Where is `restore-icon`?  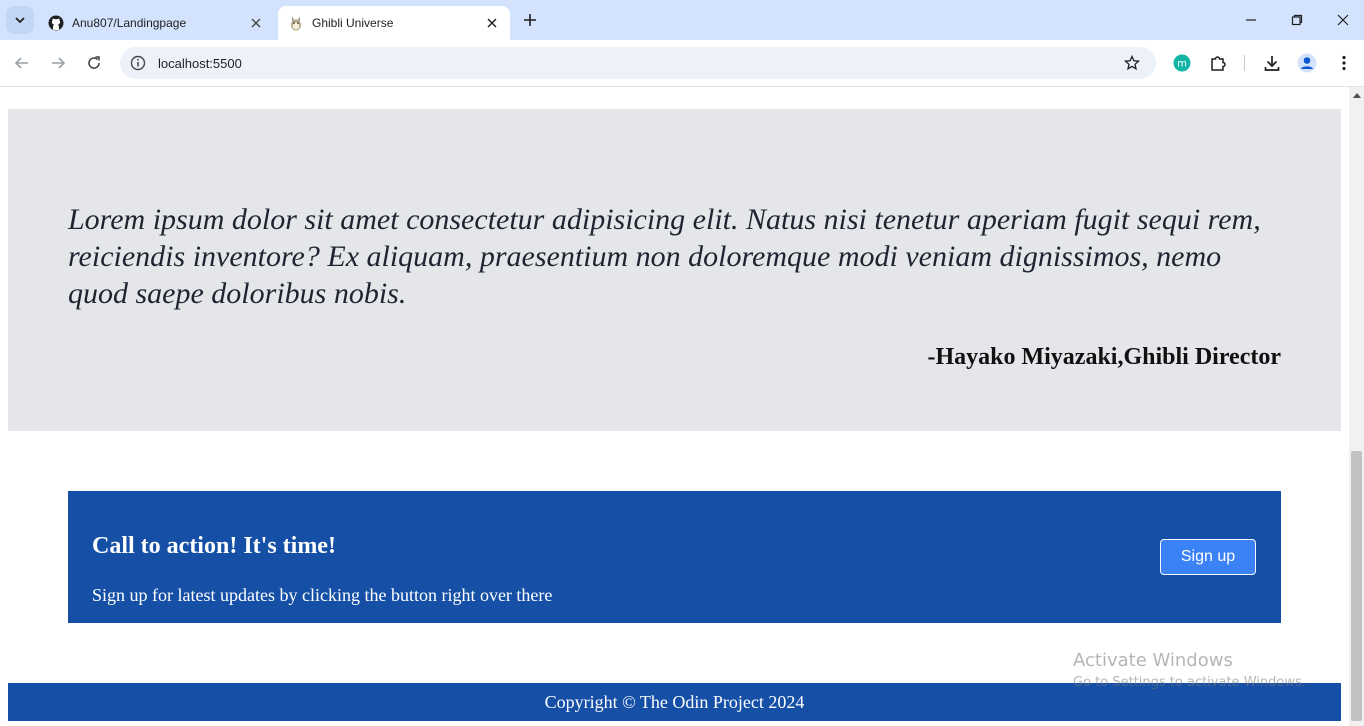
restore-icon is located at coordinates (1297, 20).